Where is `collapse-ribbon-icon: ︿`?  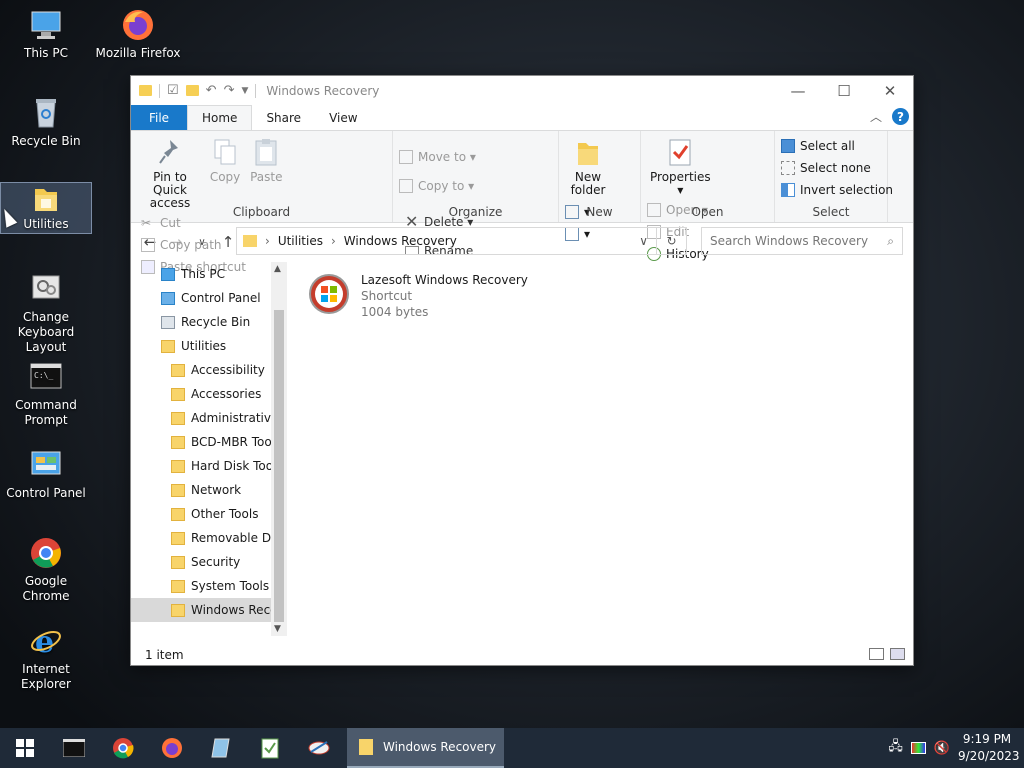 collapse-ribbon-icon: ︿ is located at coordinates (876, 116).